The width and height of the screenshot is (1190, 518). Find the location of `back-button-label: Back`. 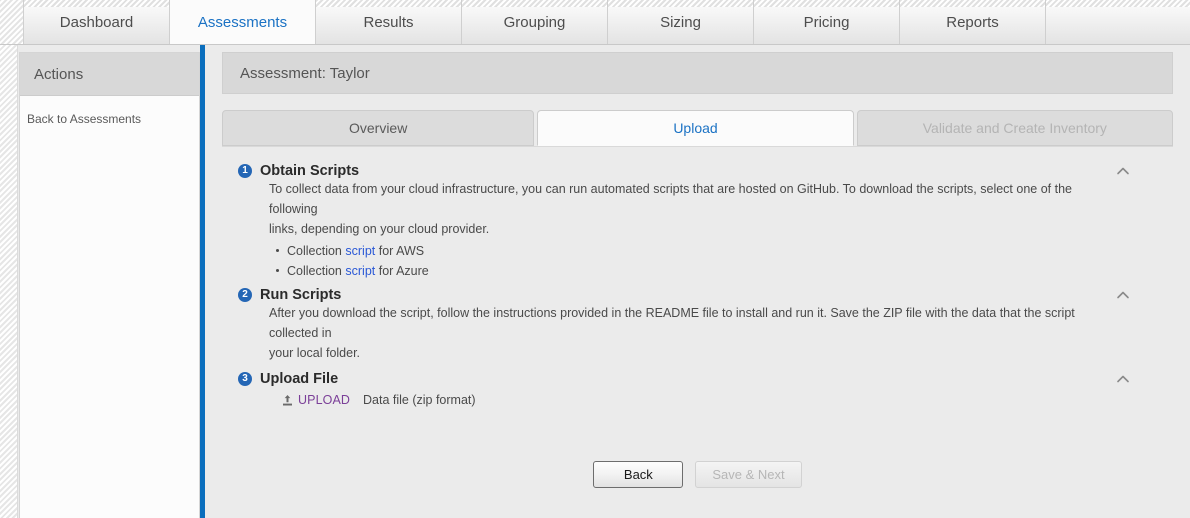

back-button-label: Back is located at coordinates (638, 474).